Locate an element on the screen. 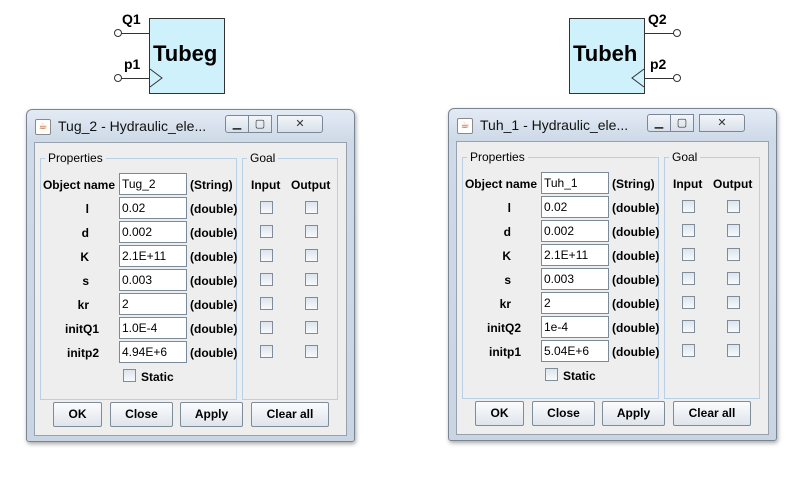  param-type-initq1: (double) is located at coordinates (214, 329).